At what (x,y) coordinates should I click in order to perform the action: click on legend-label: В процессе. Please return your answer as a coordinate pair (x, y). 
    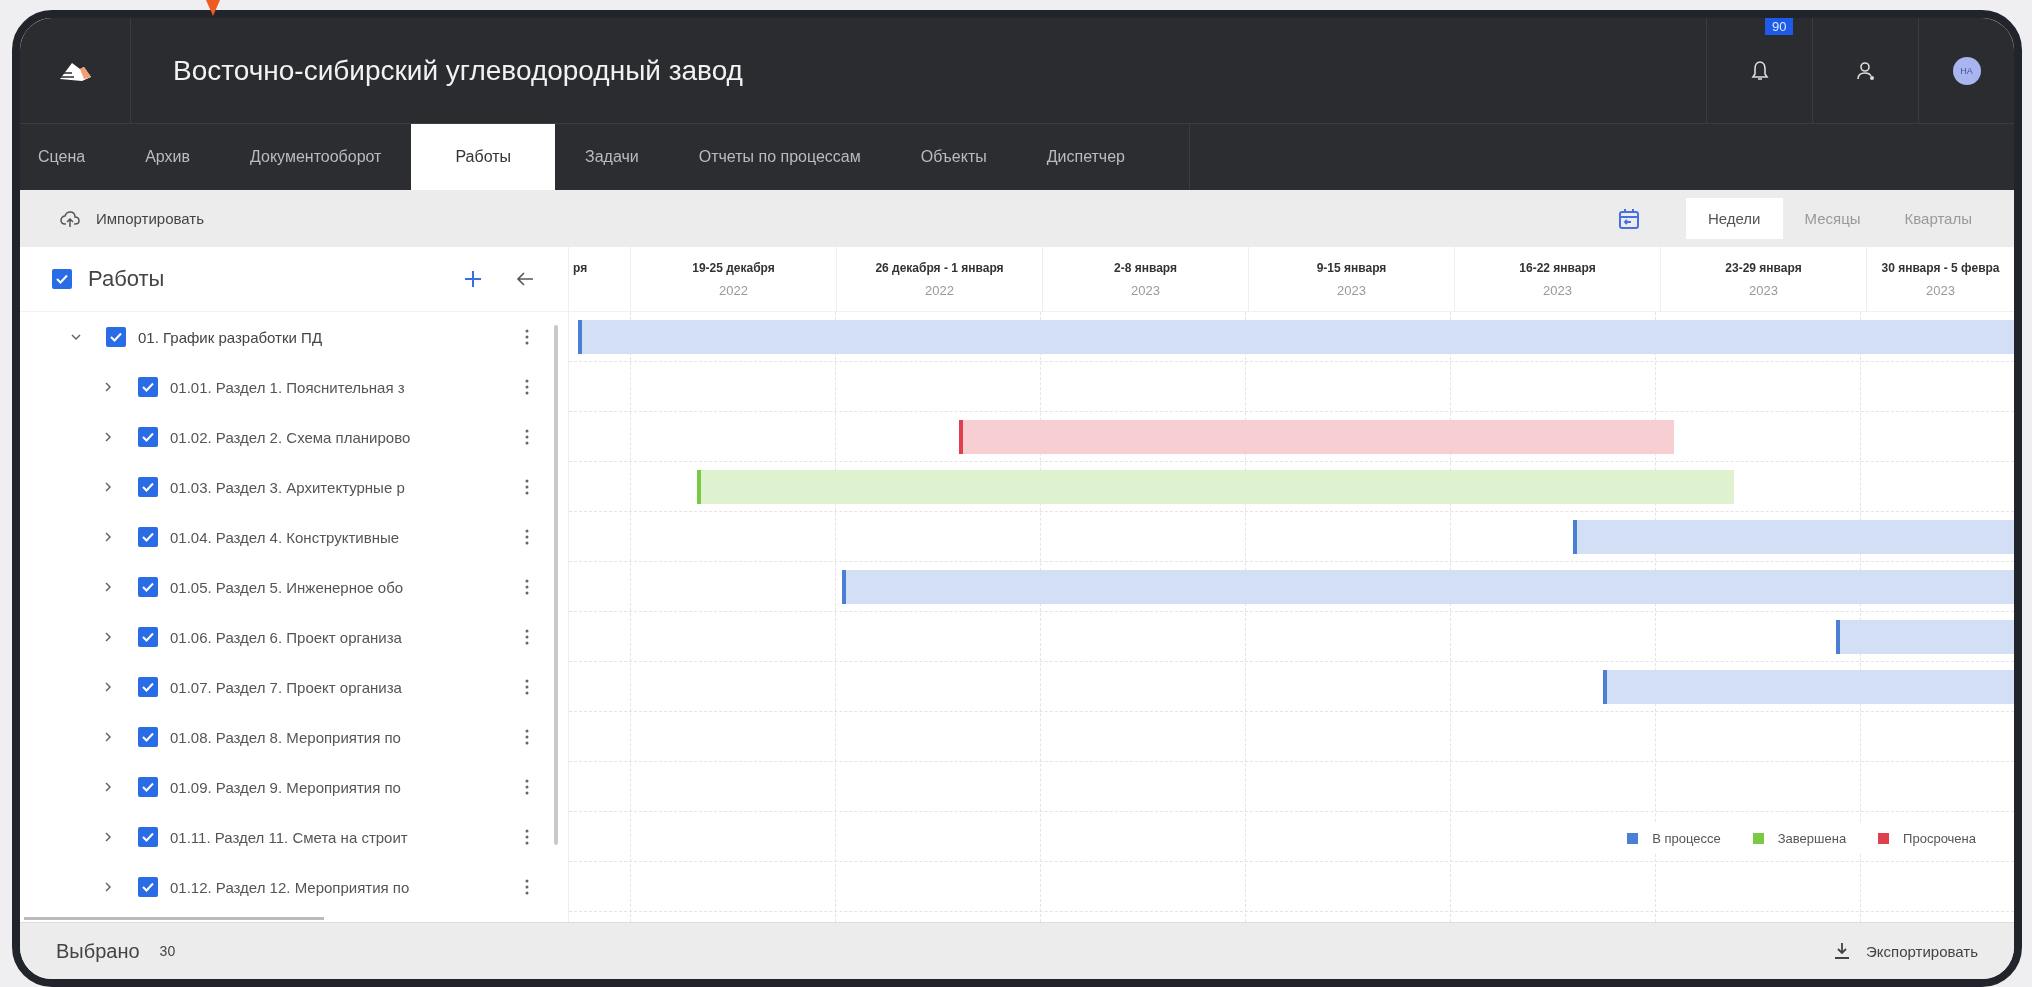
    Looking at the image, I should click on (1686, 838).